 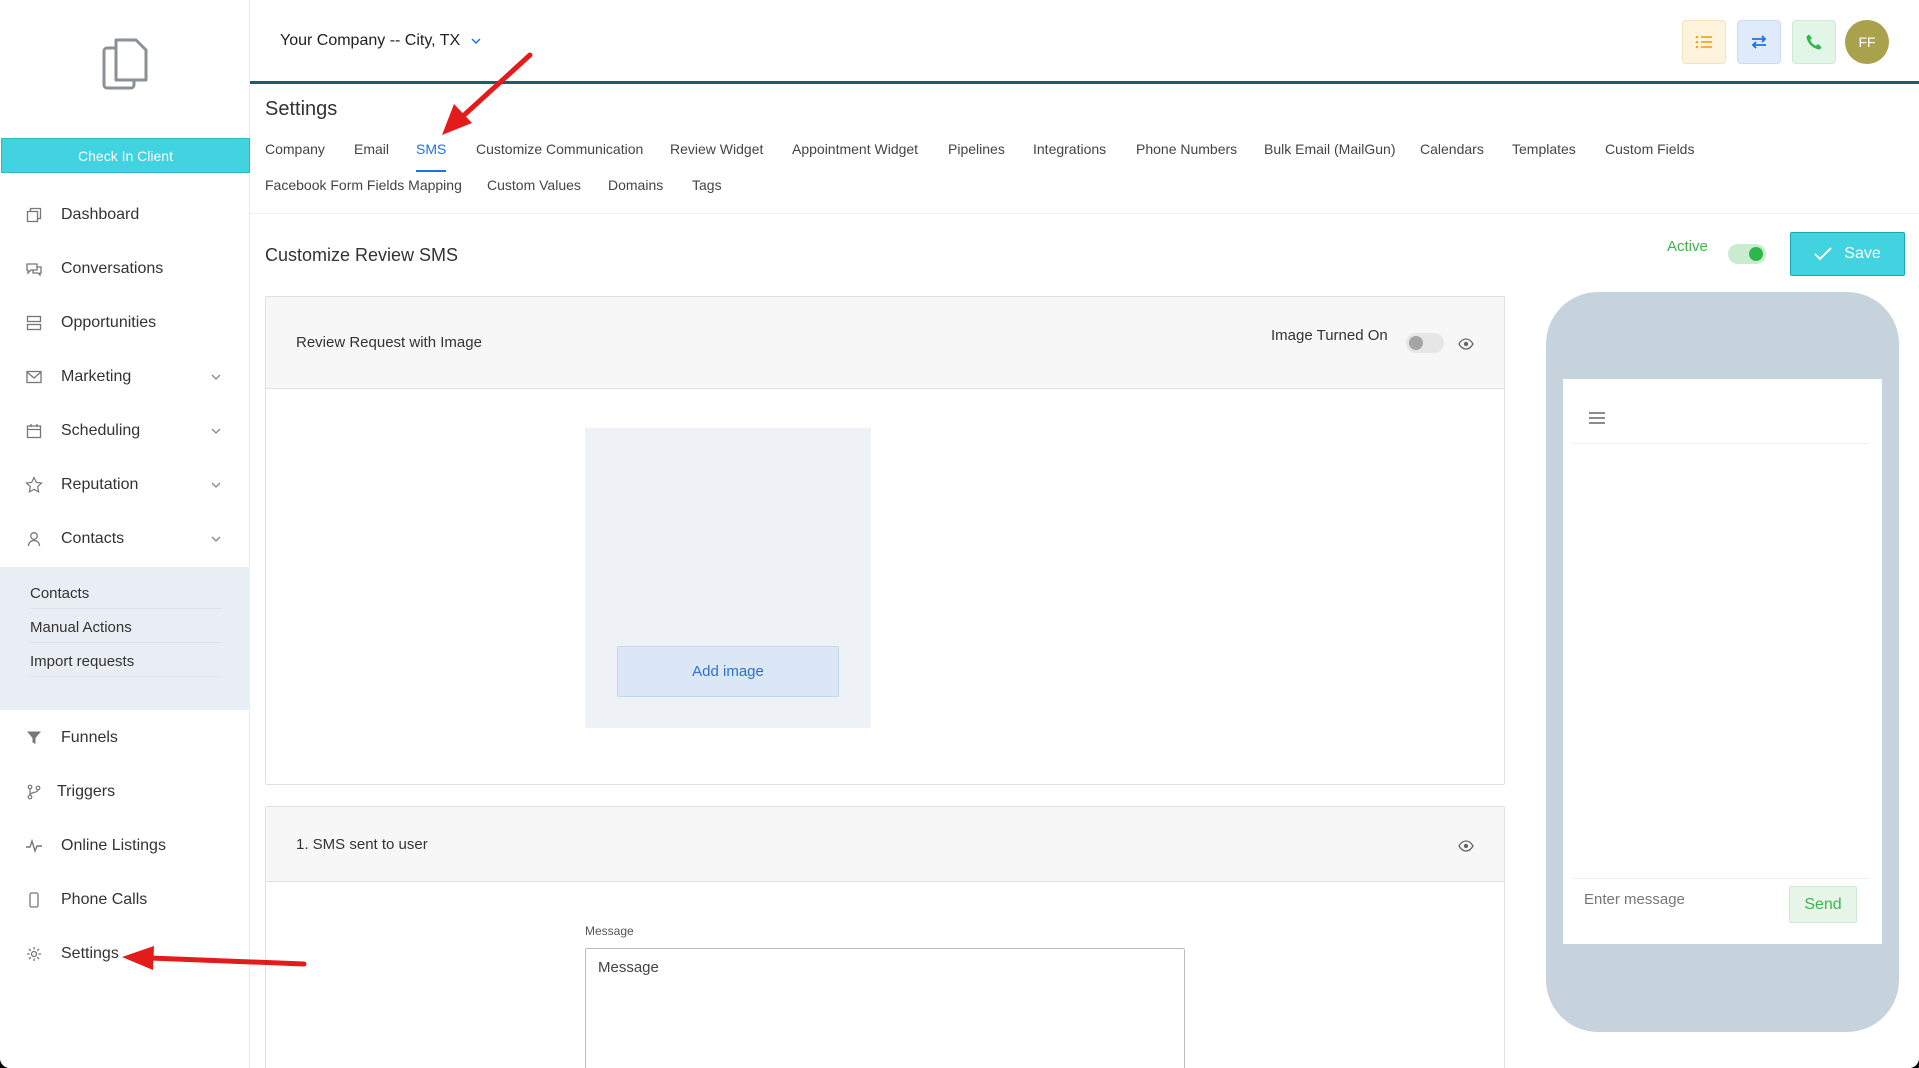 I want to click on filter-icon, so click(x=34, y=738).